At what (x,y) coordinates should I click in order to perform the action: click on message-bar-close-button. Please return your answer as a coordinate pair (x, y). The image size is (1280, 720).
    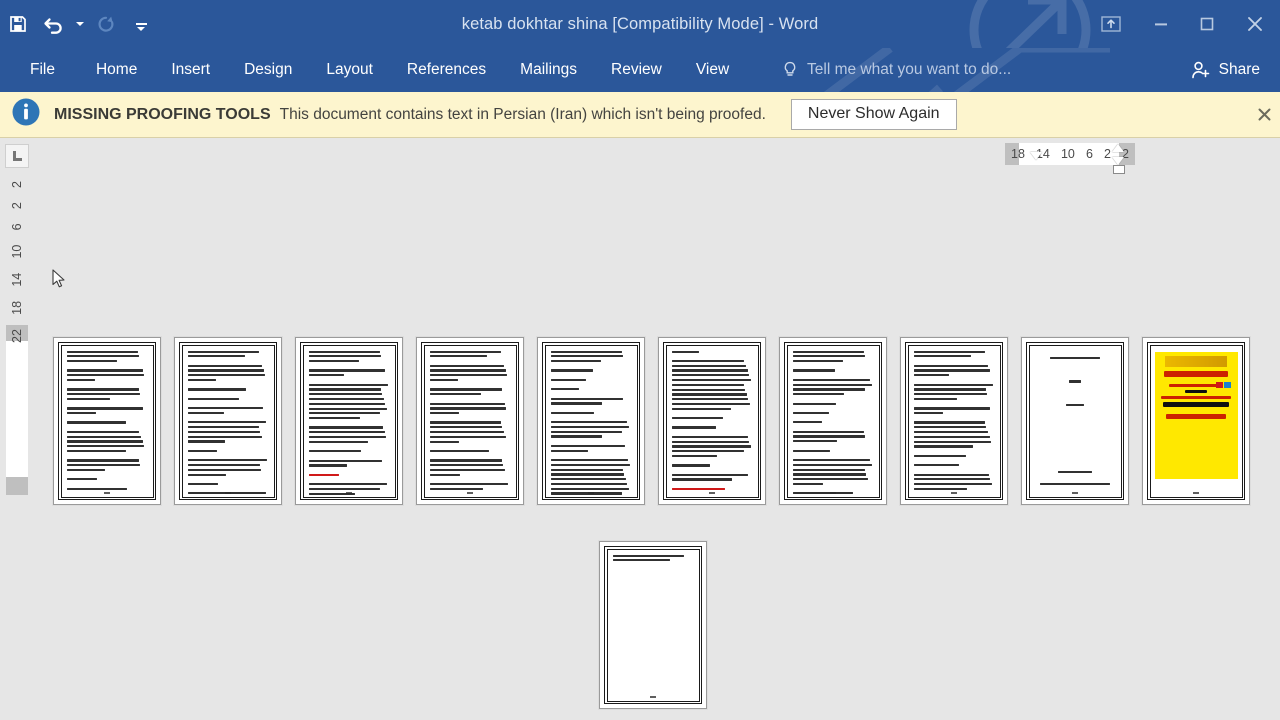
    Looking at the image, I should click on (1264, 115).